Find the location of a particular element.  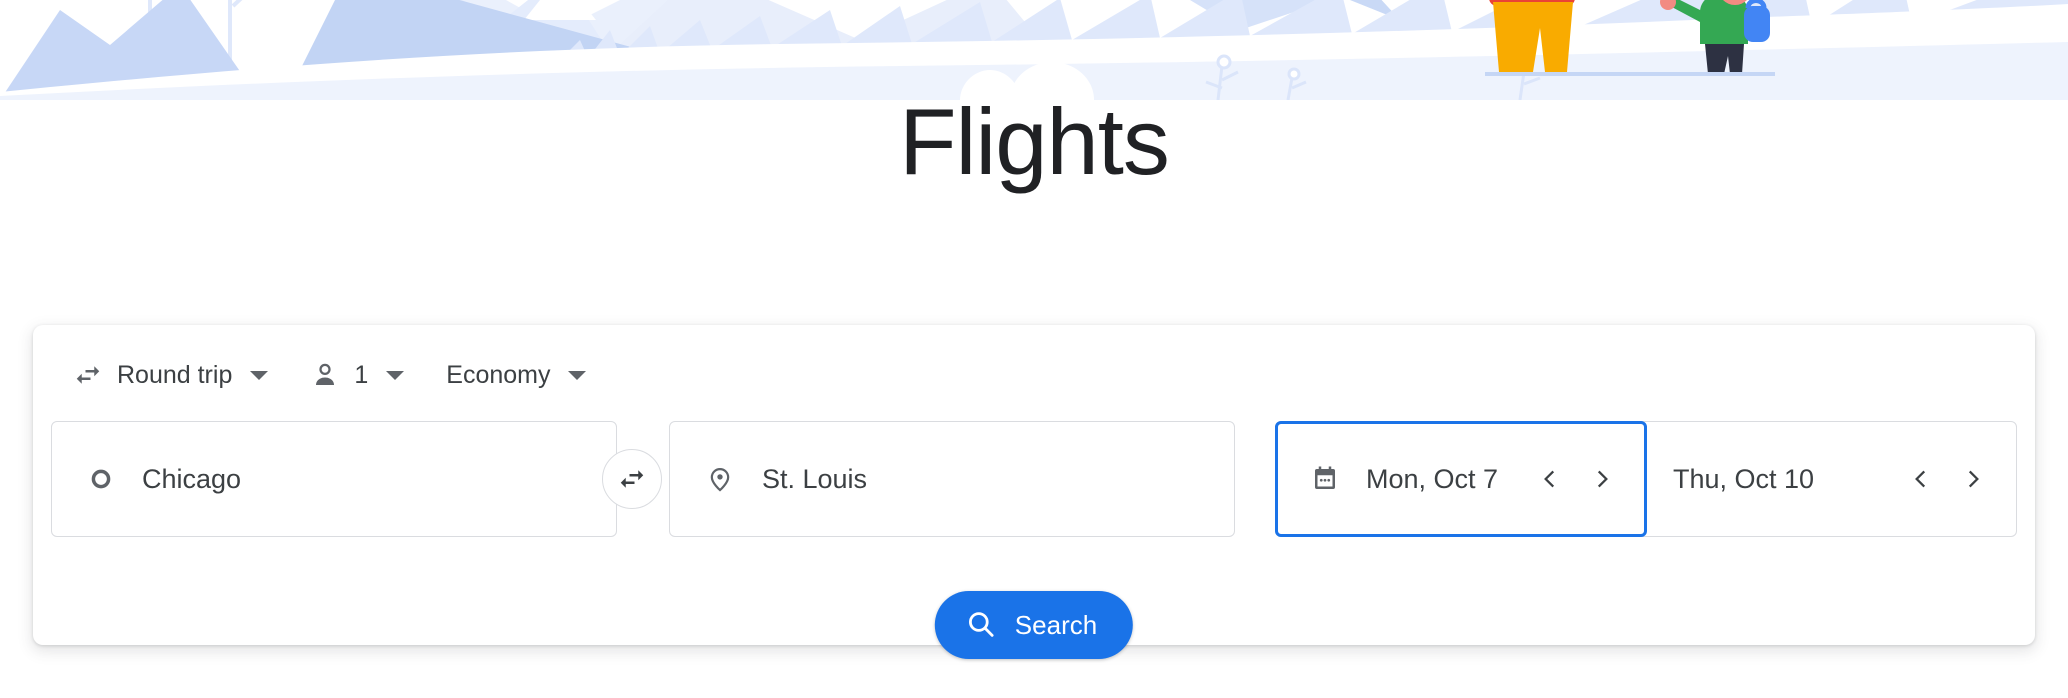

departure-date-field: Mon, Oct 7 is located at coordinates (1461, 479).